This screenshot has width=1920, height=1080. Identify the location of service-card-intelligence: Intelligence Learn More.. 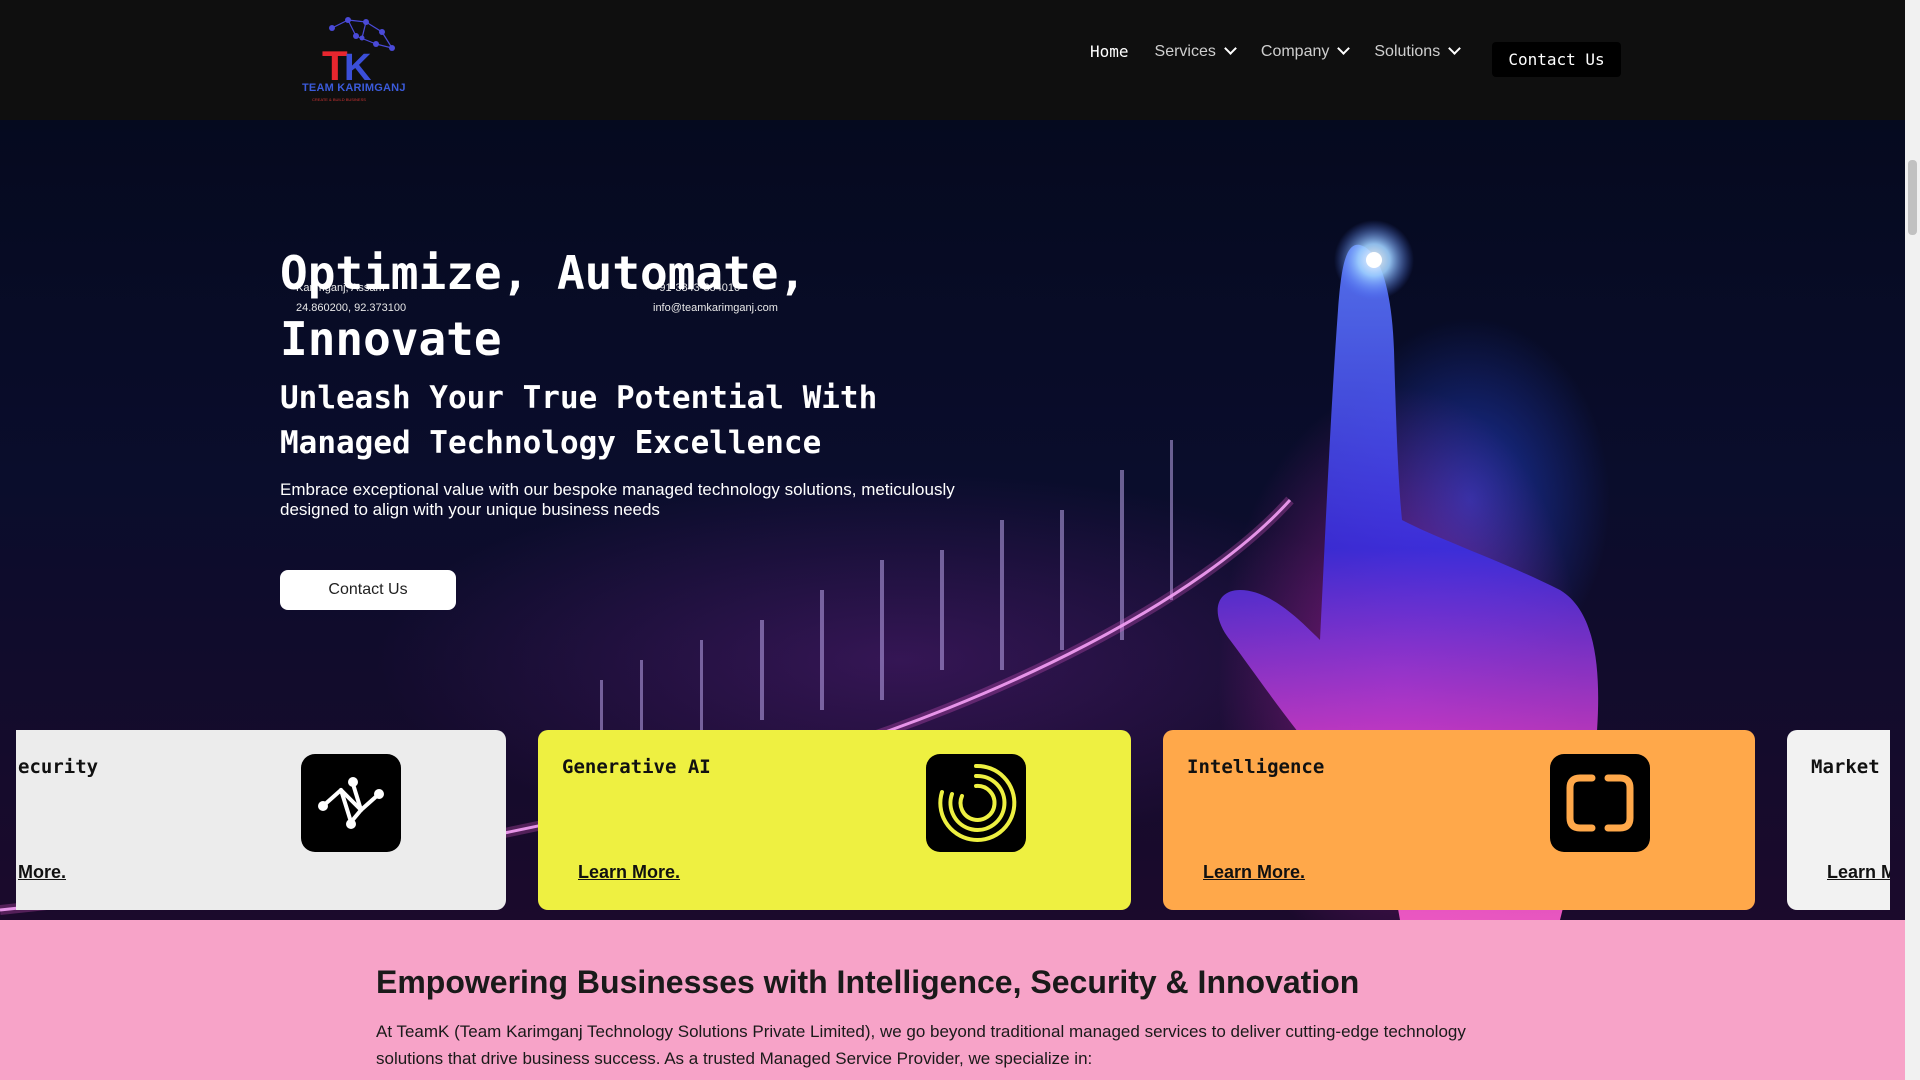
(1459, 820).